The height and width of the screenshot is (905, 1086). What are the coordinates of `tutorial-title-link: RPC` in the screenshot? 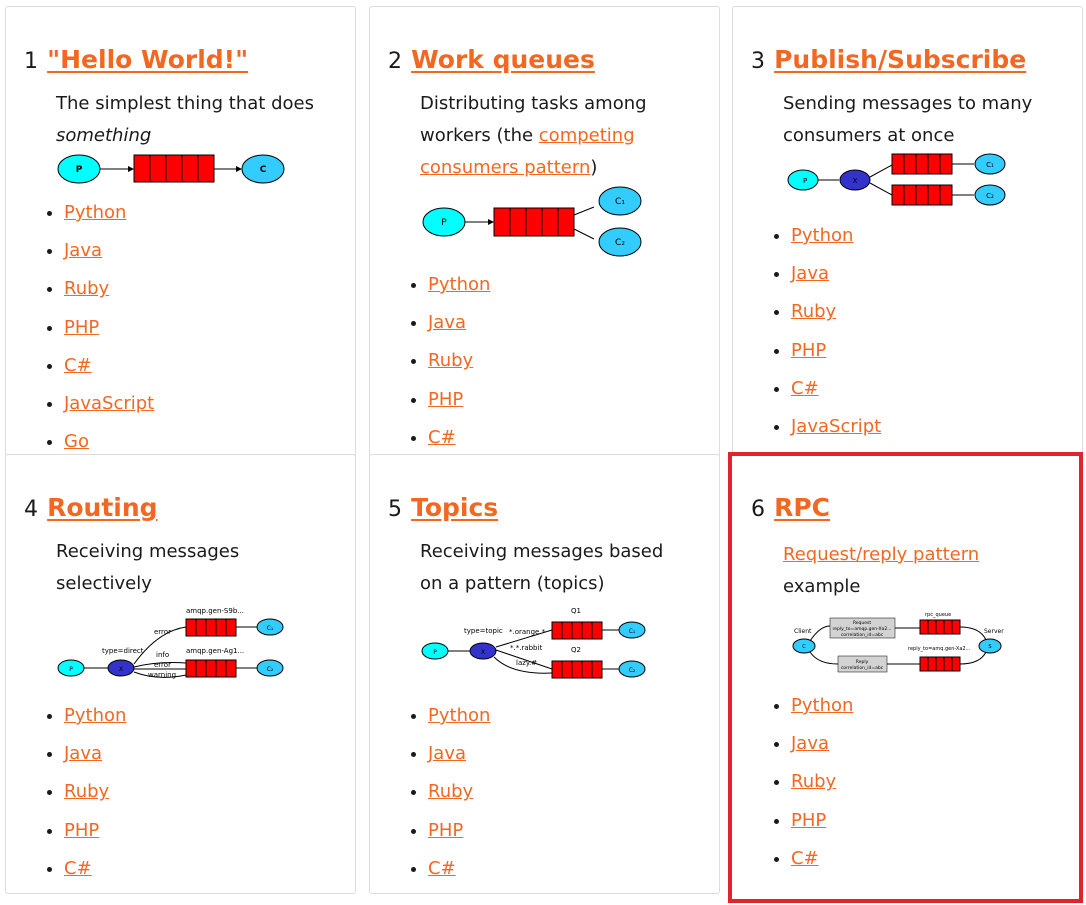 It's located at (802, 507).